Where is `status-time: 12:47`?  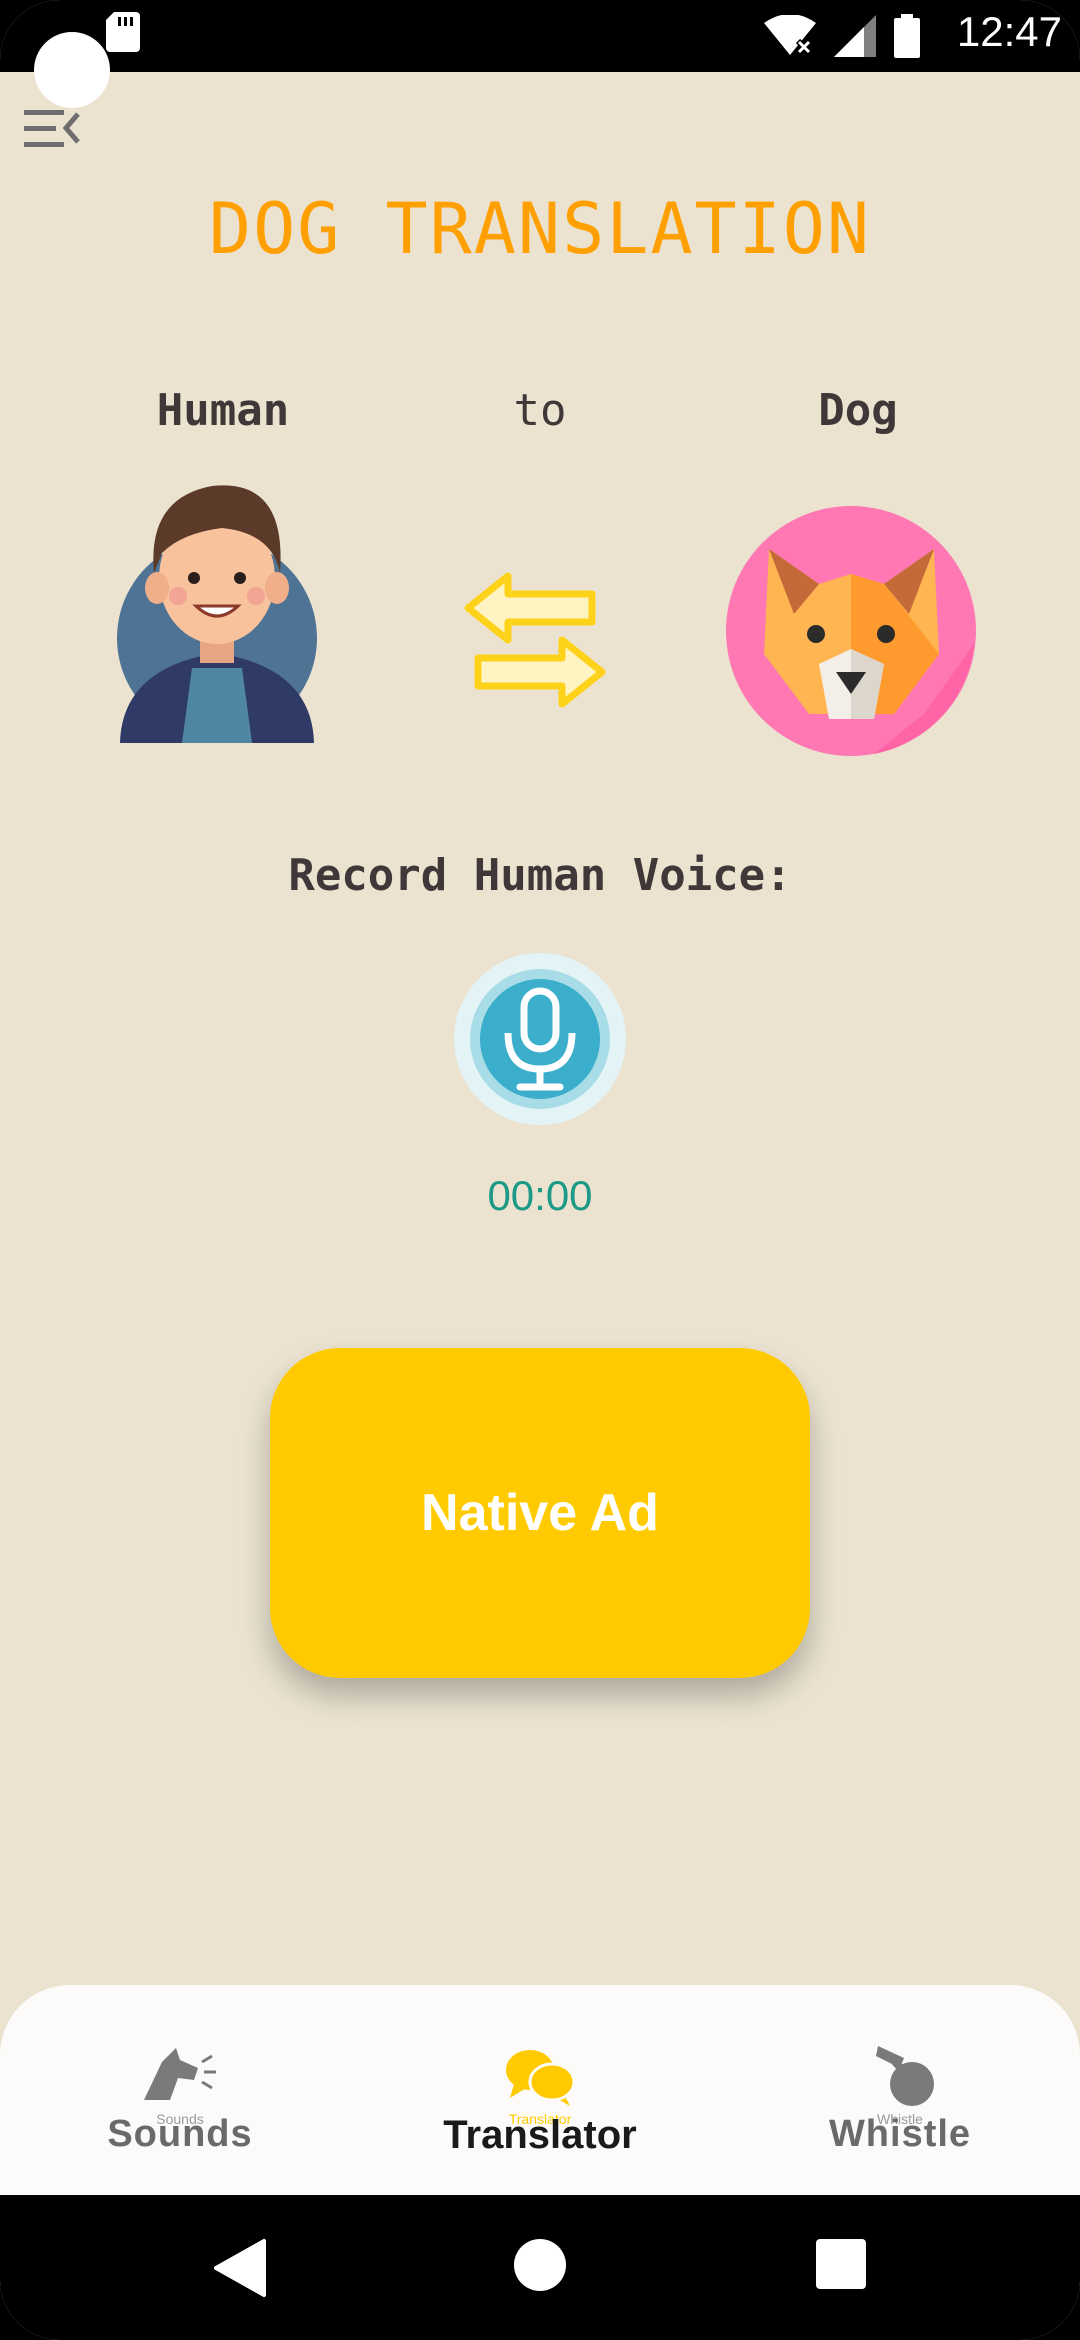 status-time: 12:47 is located at coordinates (1009, 31).